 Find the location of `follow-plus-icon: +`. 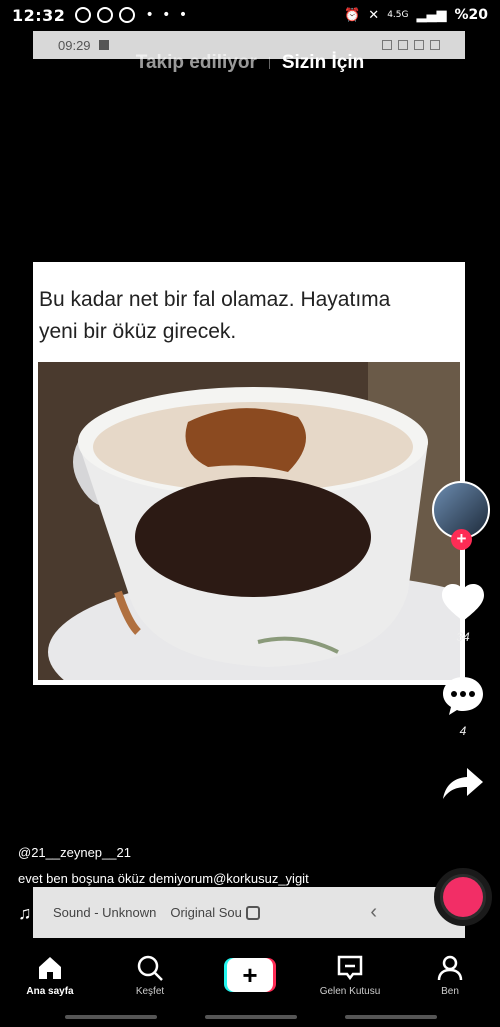

follow-plus-icon: + is located at coordinates (461, 539).